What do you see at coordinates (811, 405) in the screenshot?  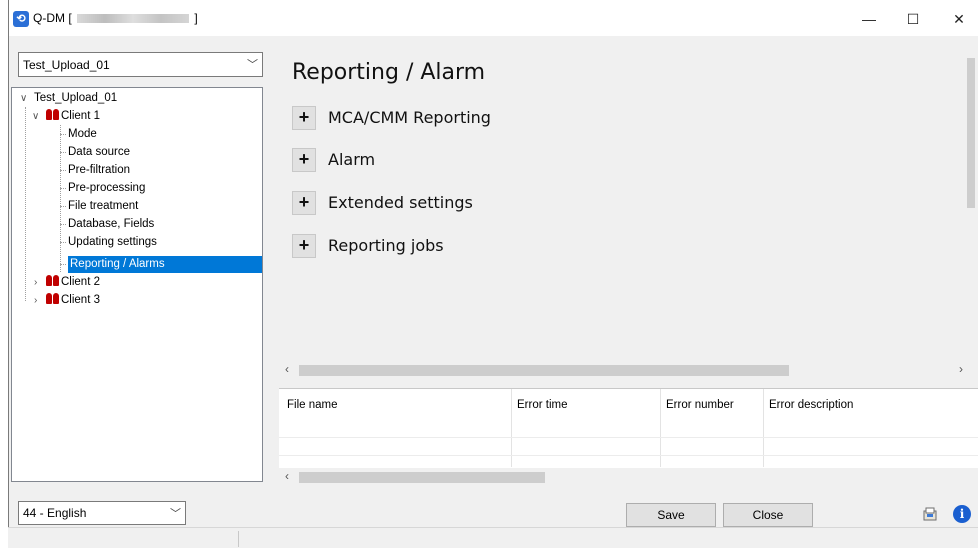 I see `column-header-error-description: Error description` at bounding box center [811, 405].